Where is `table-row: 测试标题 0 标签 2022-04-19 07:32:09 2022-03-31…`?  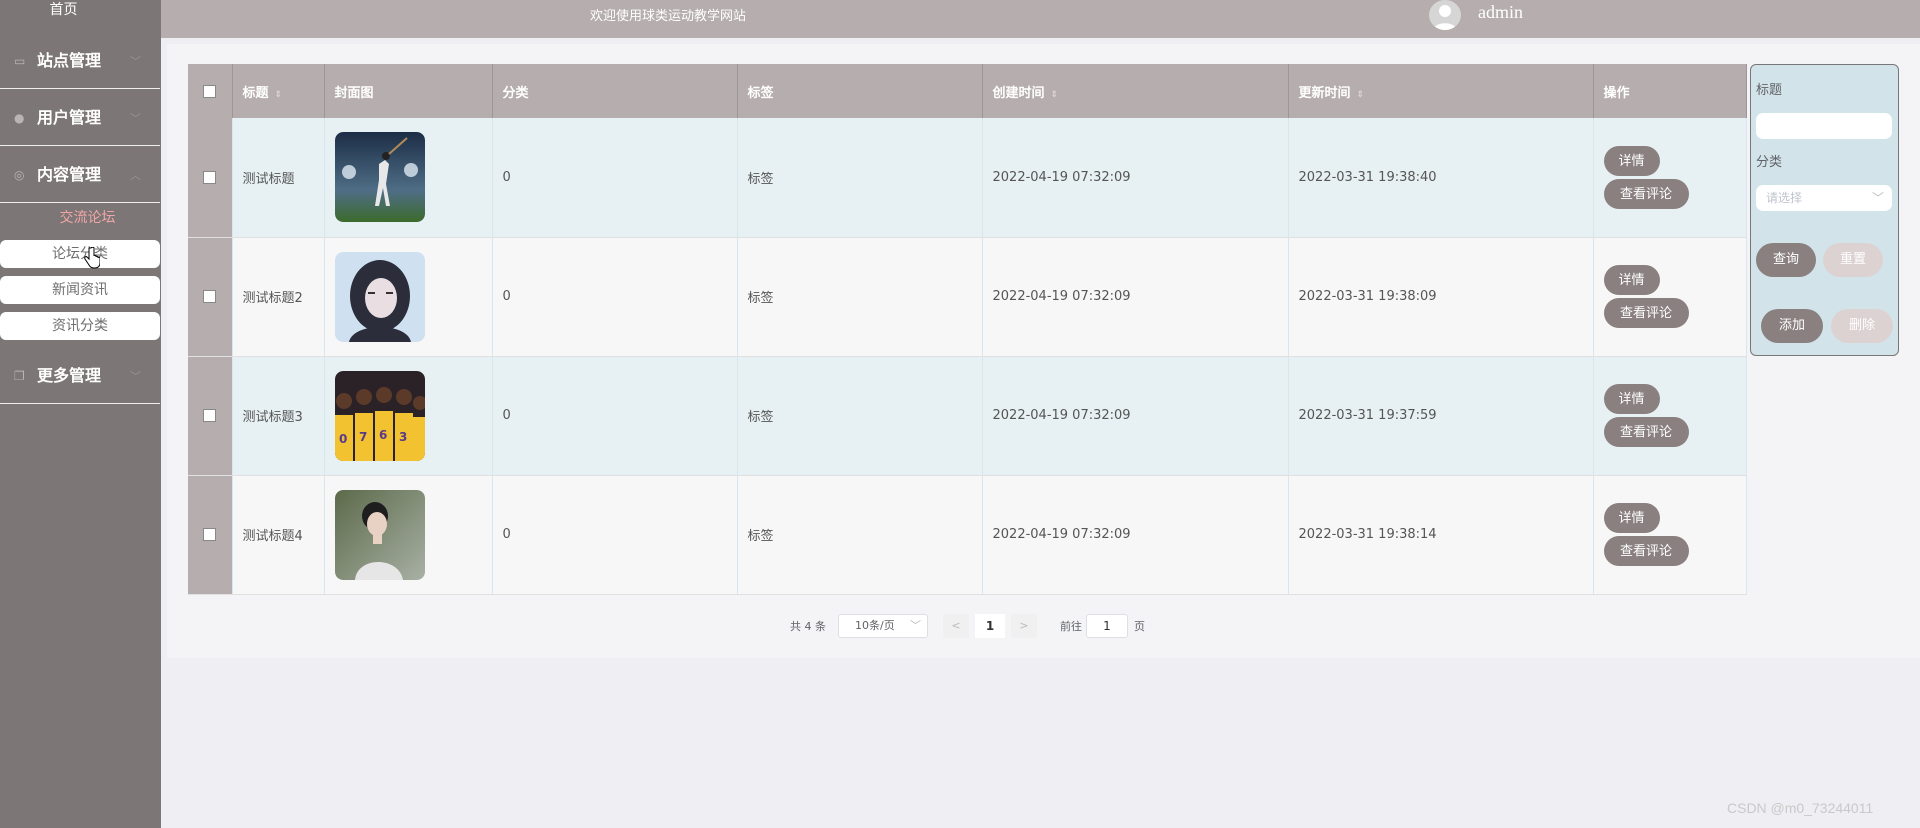 table-row: 测试标题 0 标签 2022-04-19 07:32:09 2022-03-31… is located at coordinates (967, 178).